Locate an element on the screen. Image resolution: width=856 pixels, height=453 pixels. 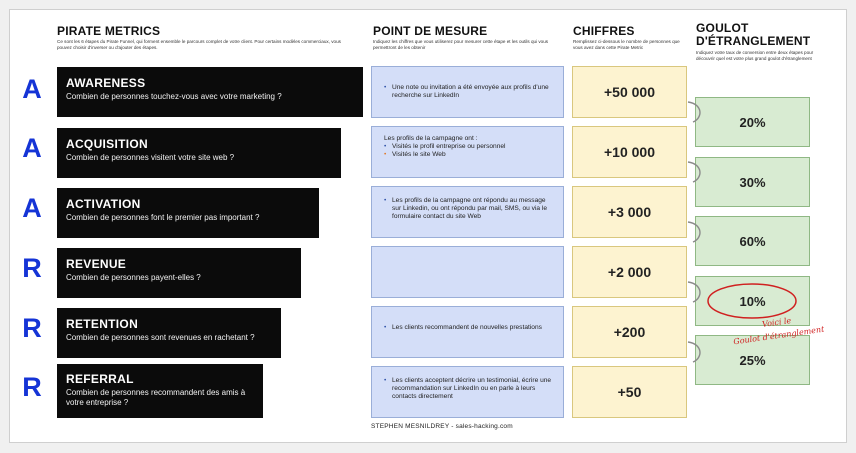
highlight-circle is located at coordinates (752, 301).